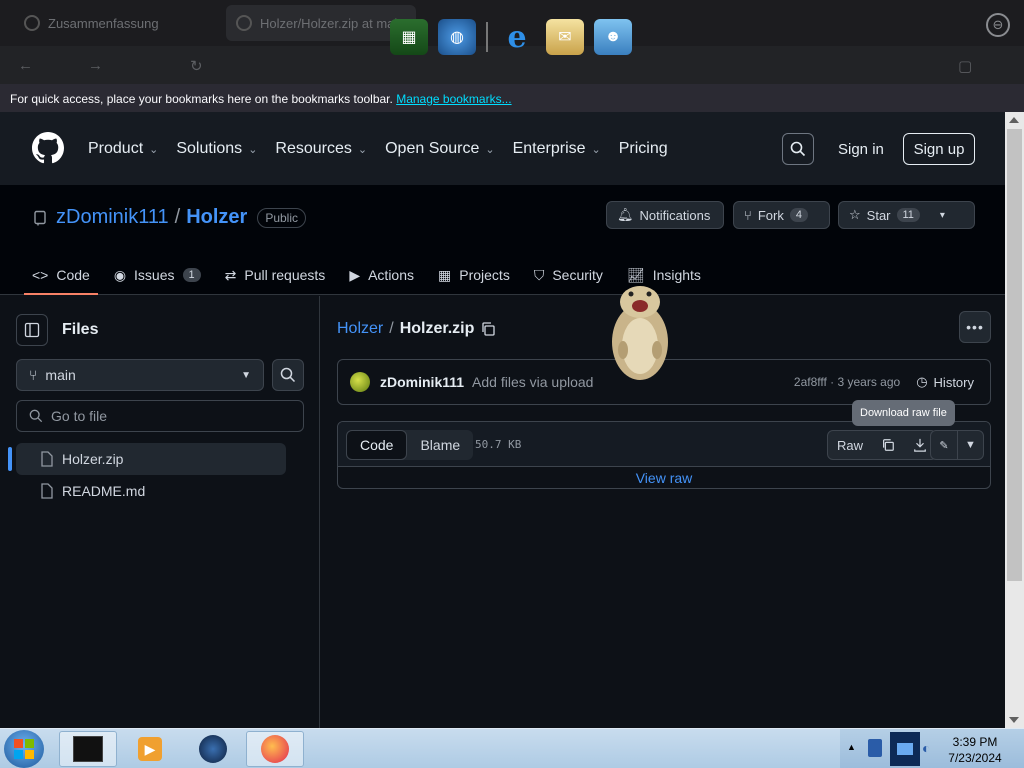 Image resolution: width=1024 pixels, height=768 pixels. I want to click on tab-security: ⛉ Security, so click(568, 275).